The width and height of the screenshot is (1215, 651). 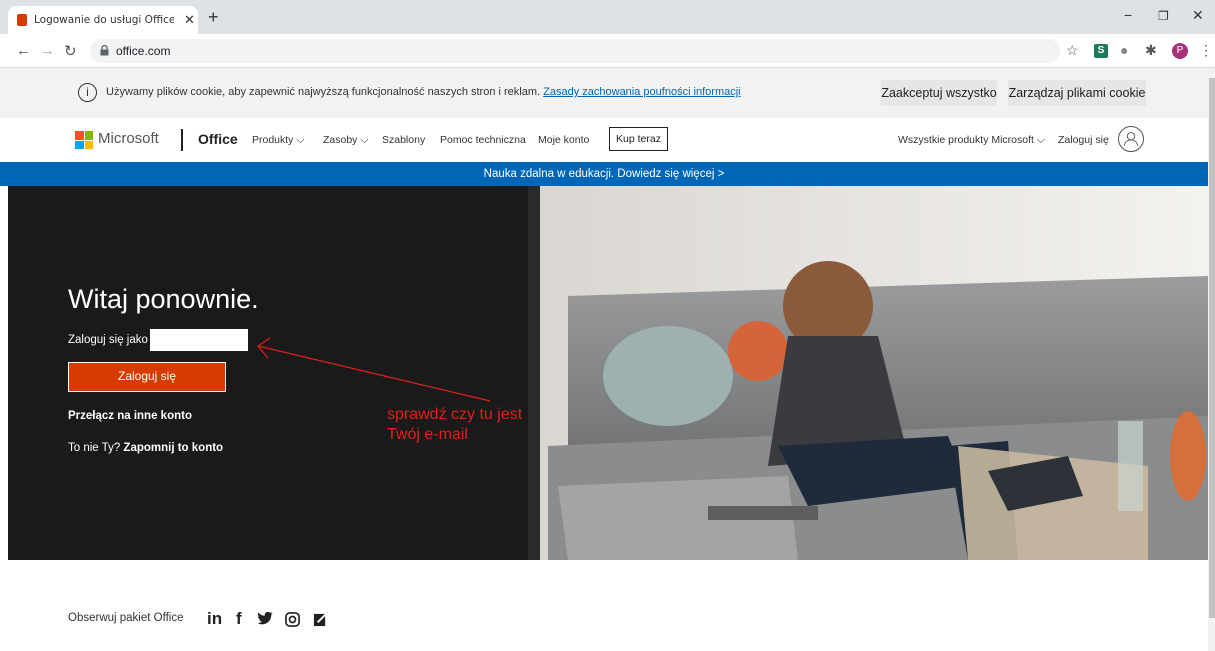 What do you see at coordinates (971, 140) in the screenshot?
I see `all-microsoft-products-menu: Wszystkie produkty Microsoft ⌵` at bounding box center [971, 140].